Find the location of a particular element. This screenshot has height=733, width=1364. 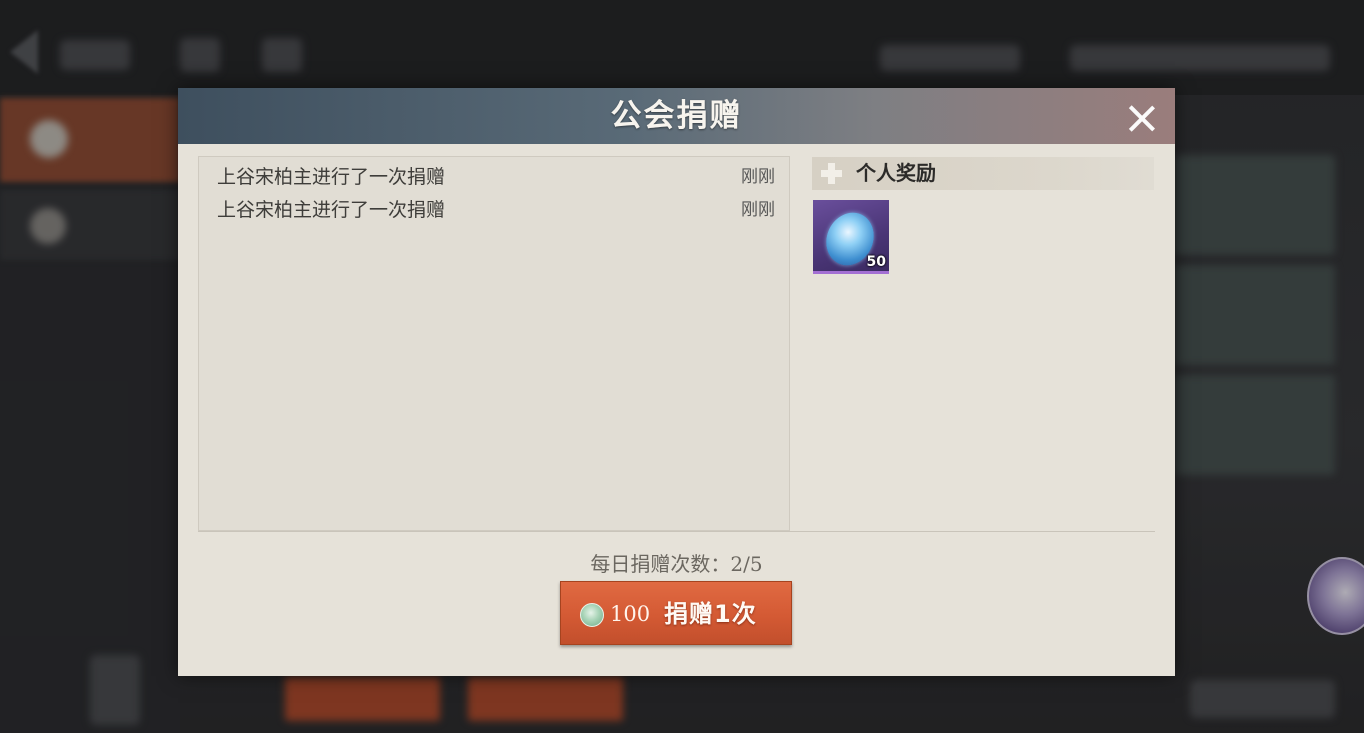

coin-icon is located at coordinates (592, 615).